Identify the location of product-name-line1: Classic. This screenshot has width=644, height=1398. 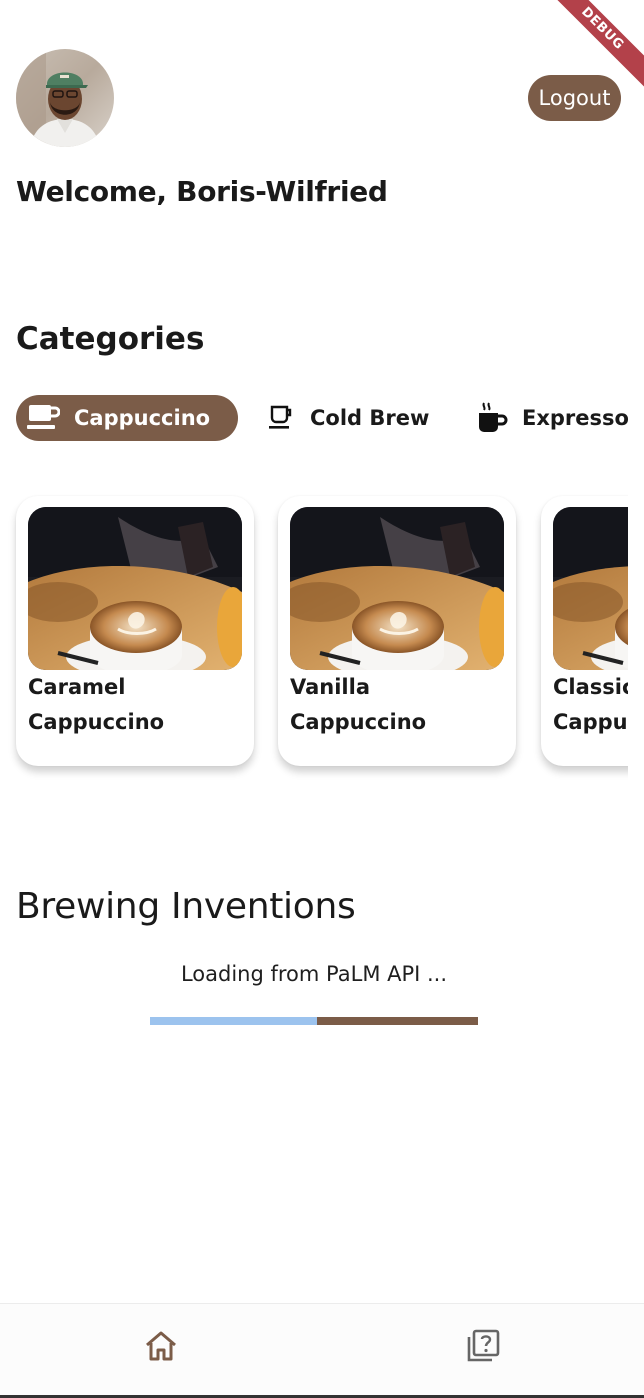
(590, 687).